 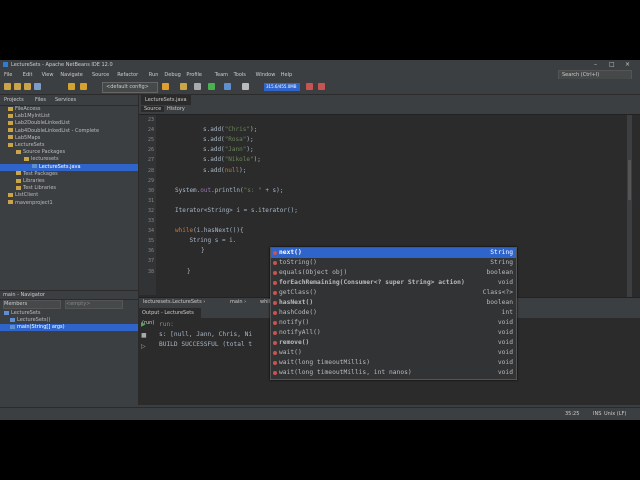 What do you see at coordinates (150, 120) in the screenshot?
I see `line-number: 23` at bounding box center [150, 120].